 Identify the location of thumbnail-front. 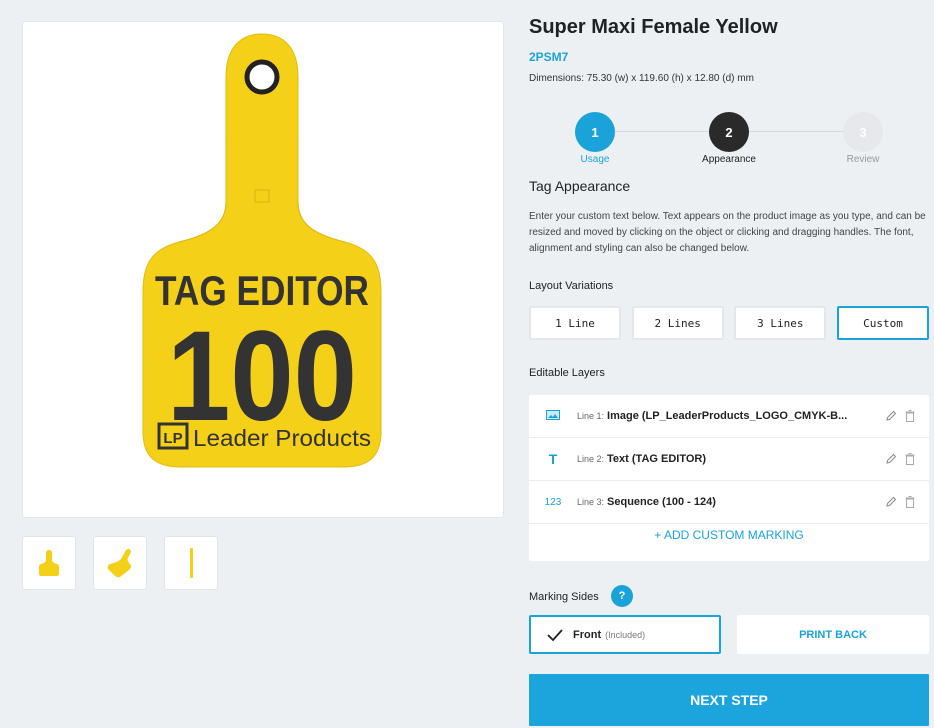
(49, 563).